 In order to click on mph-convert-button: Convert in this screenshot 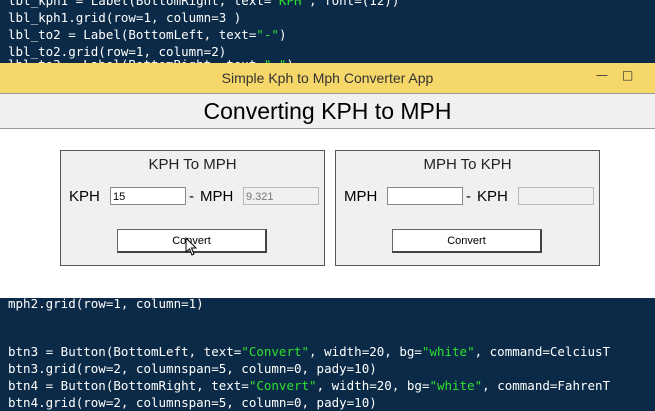, I will do `click(467, 241)`.